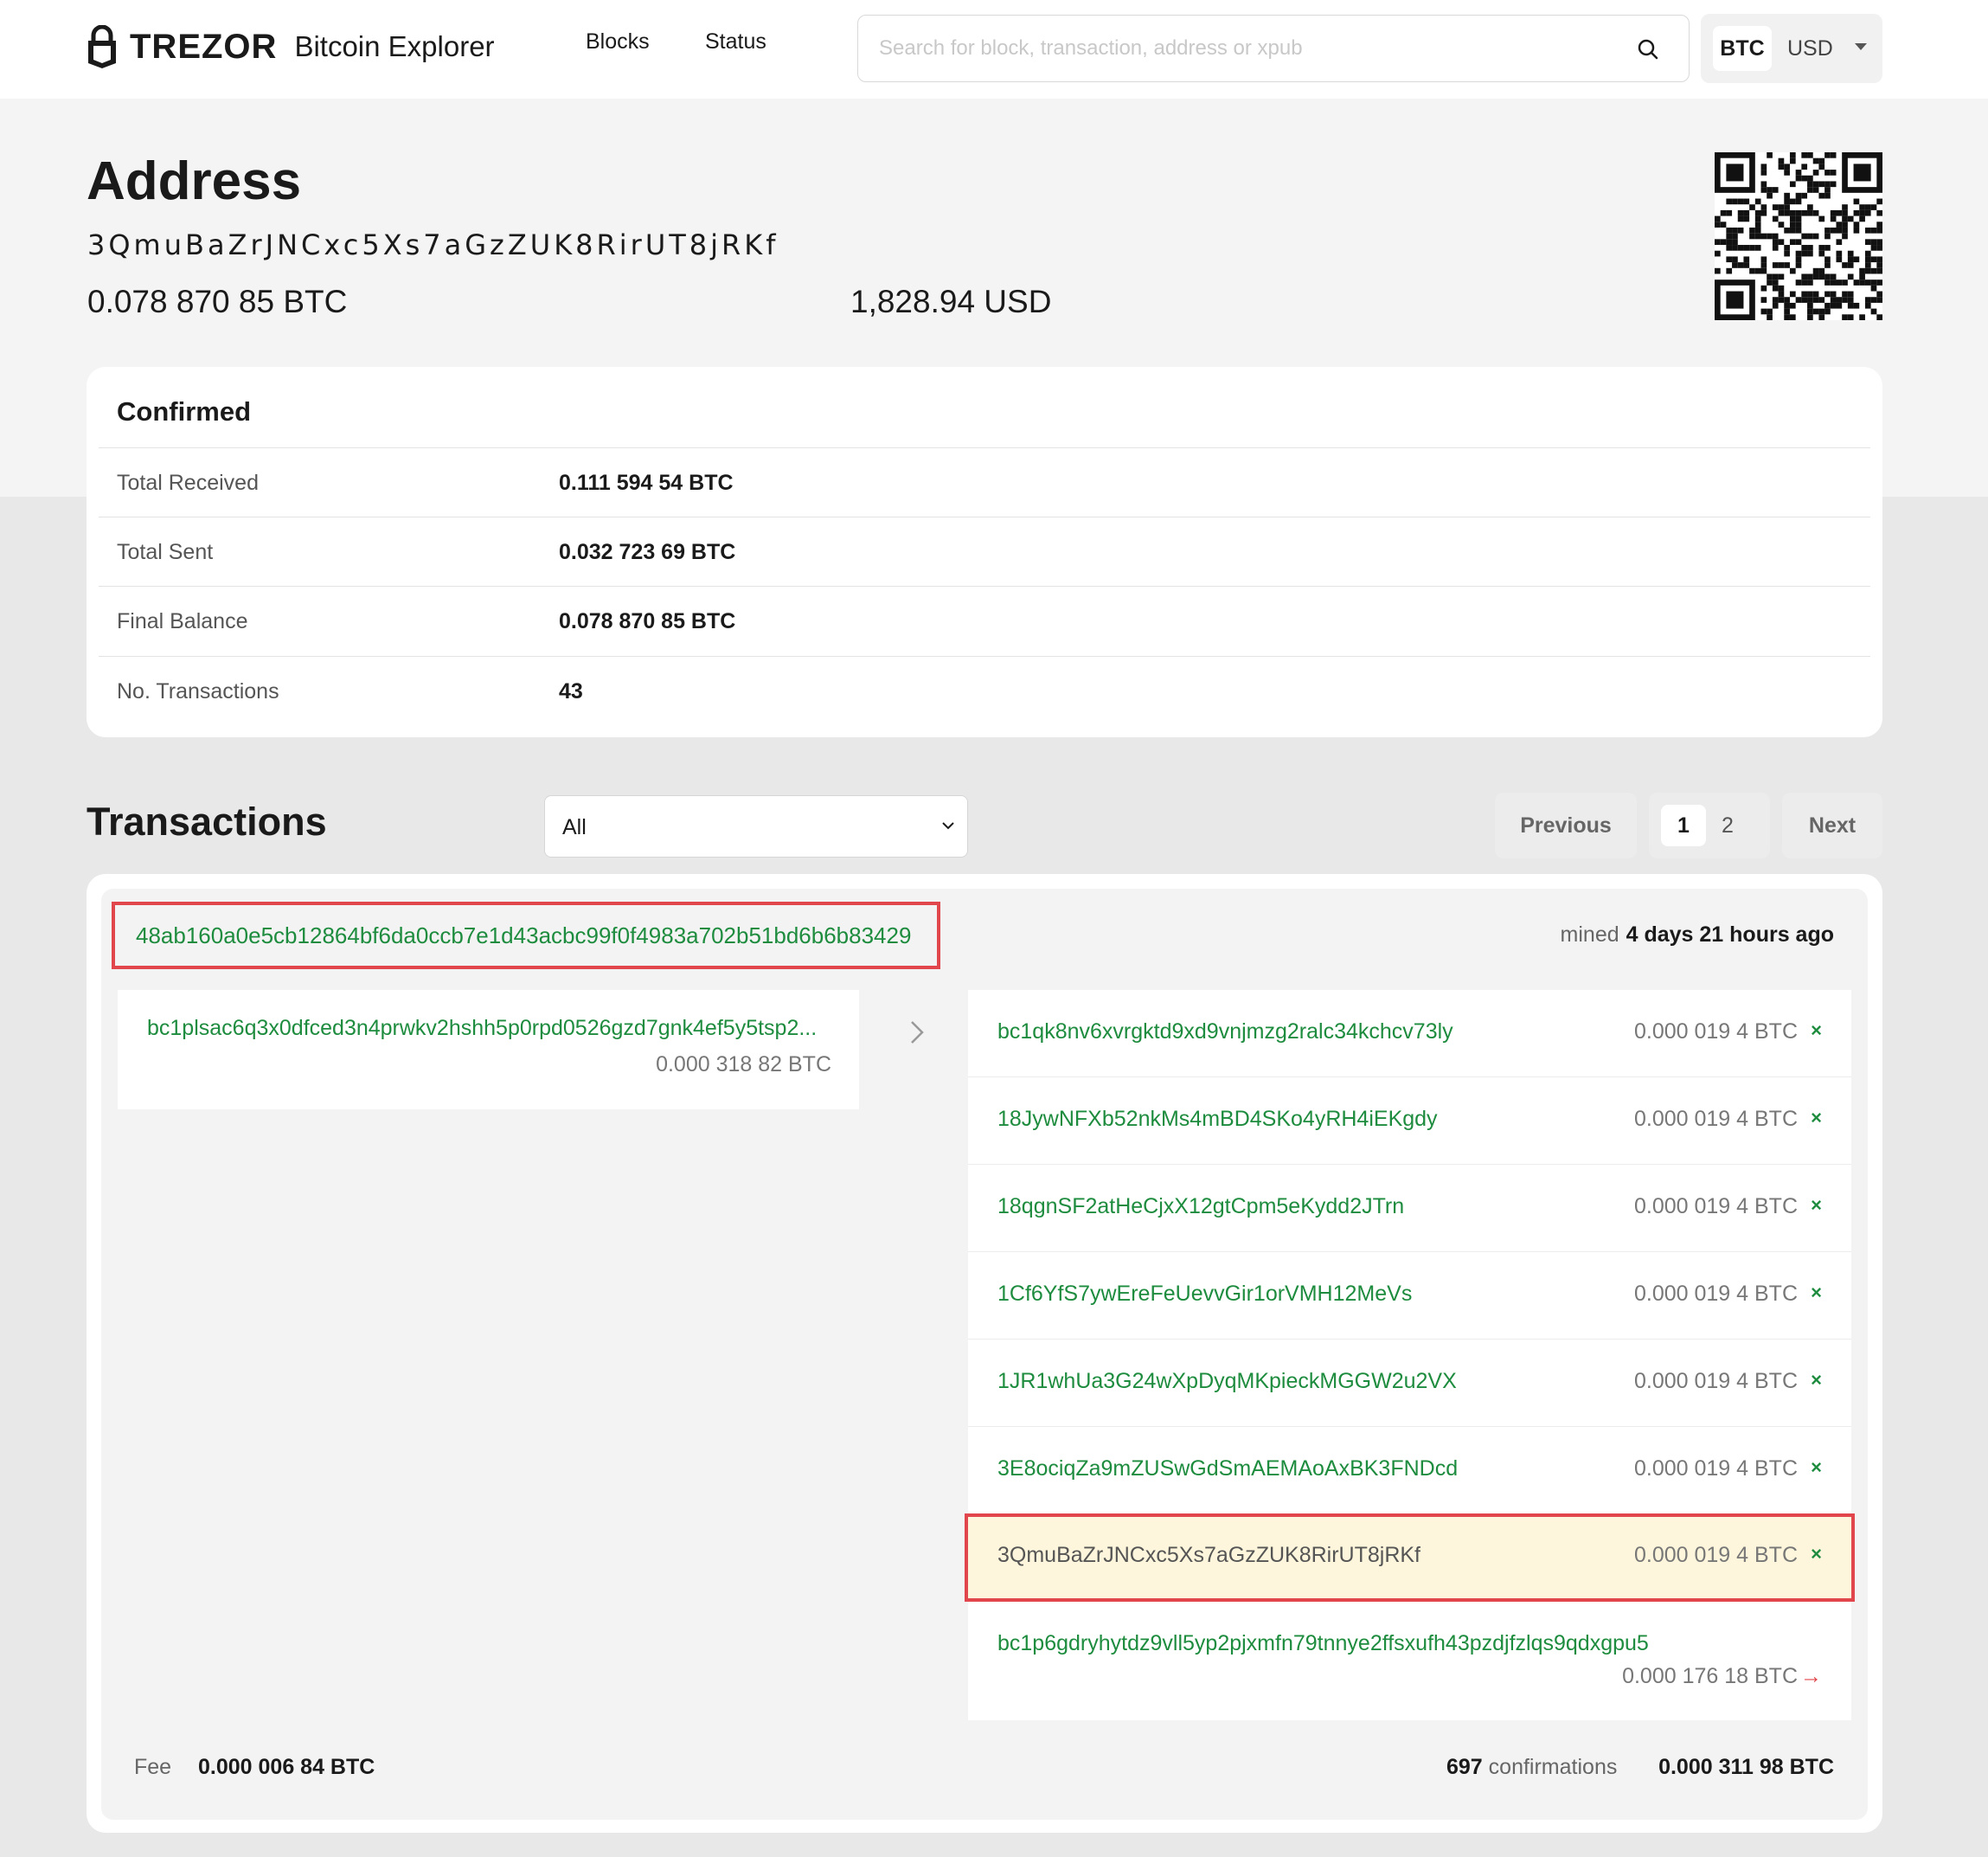 This screenshot has width=1988, height=1857. What do you see at coordinates (102, 46) in the screenshot?
I see `trezor-lock-icon` at bounding box center [102, 46].